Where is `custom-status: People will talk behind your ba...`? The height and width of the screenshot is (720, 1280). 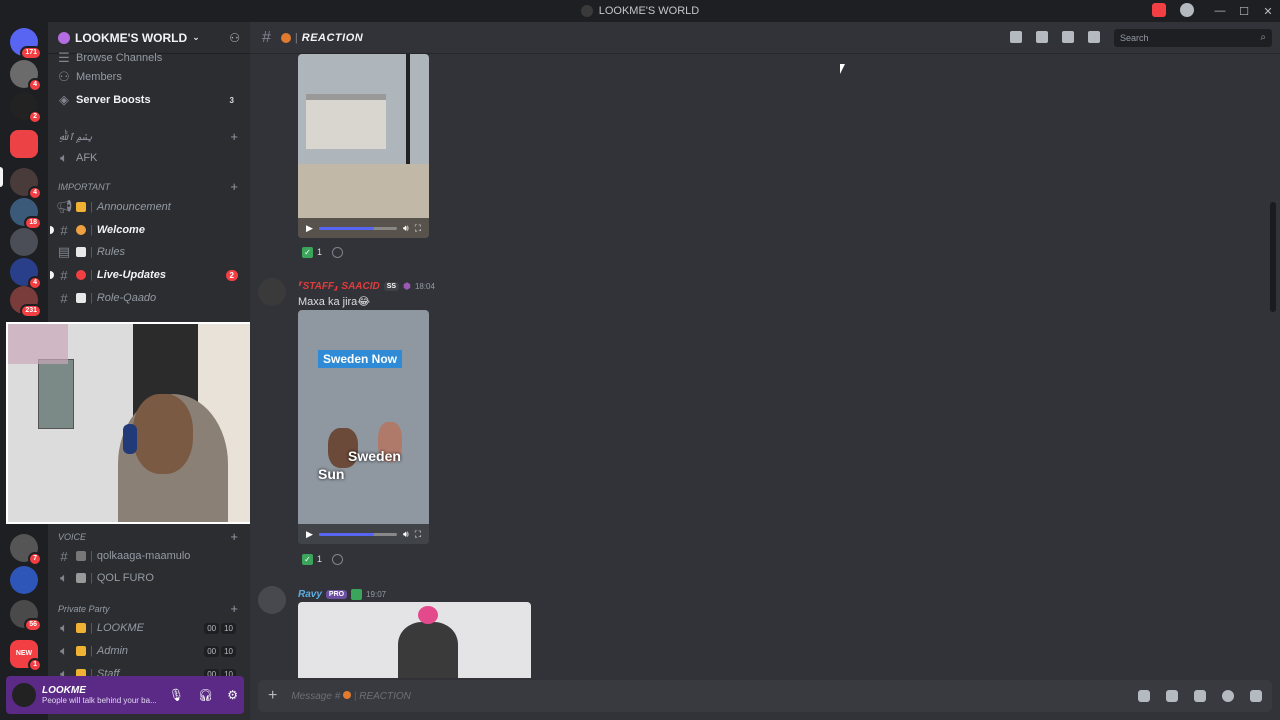 custom-status: People will talk behind your ba... is located at coordinates (99, 700).